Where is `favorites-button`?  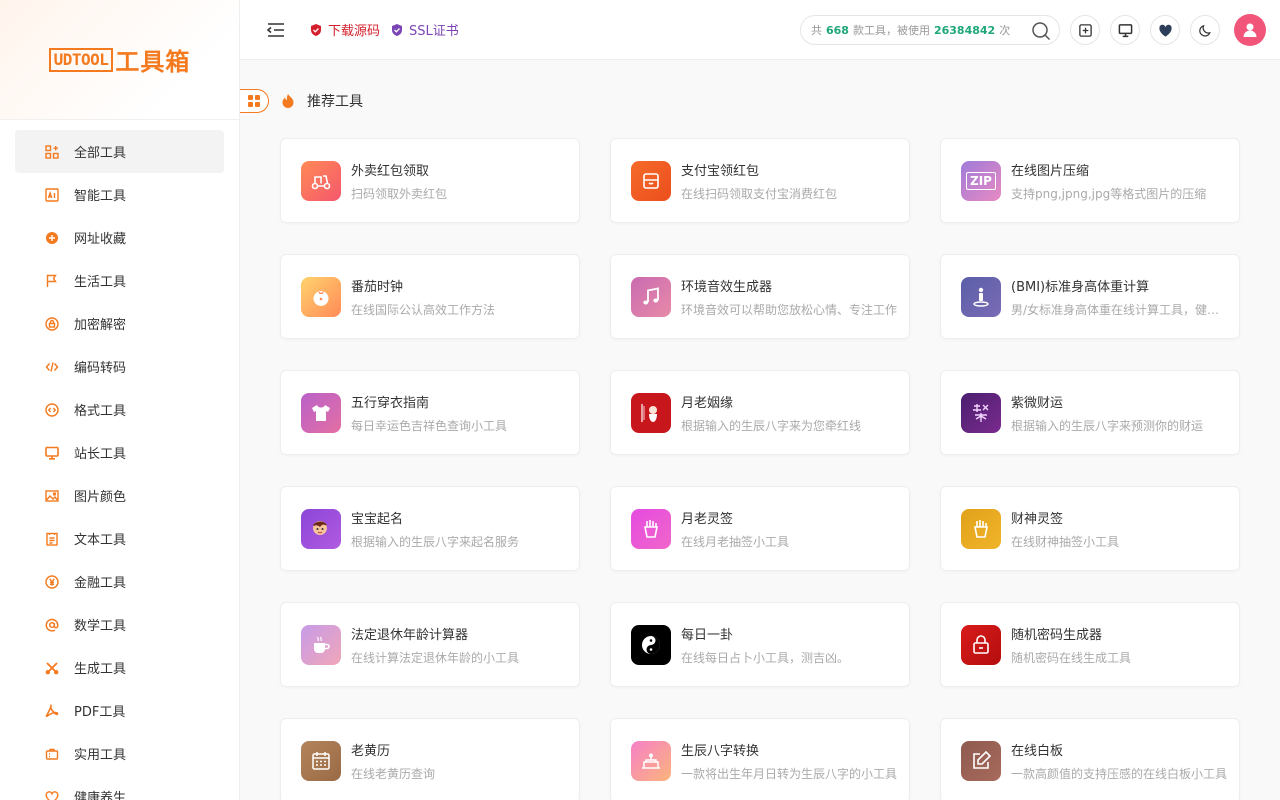
favorites-button is located at coordinates (1165, 30).